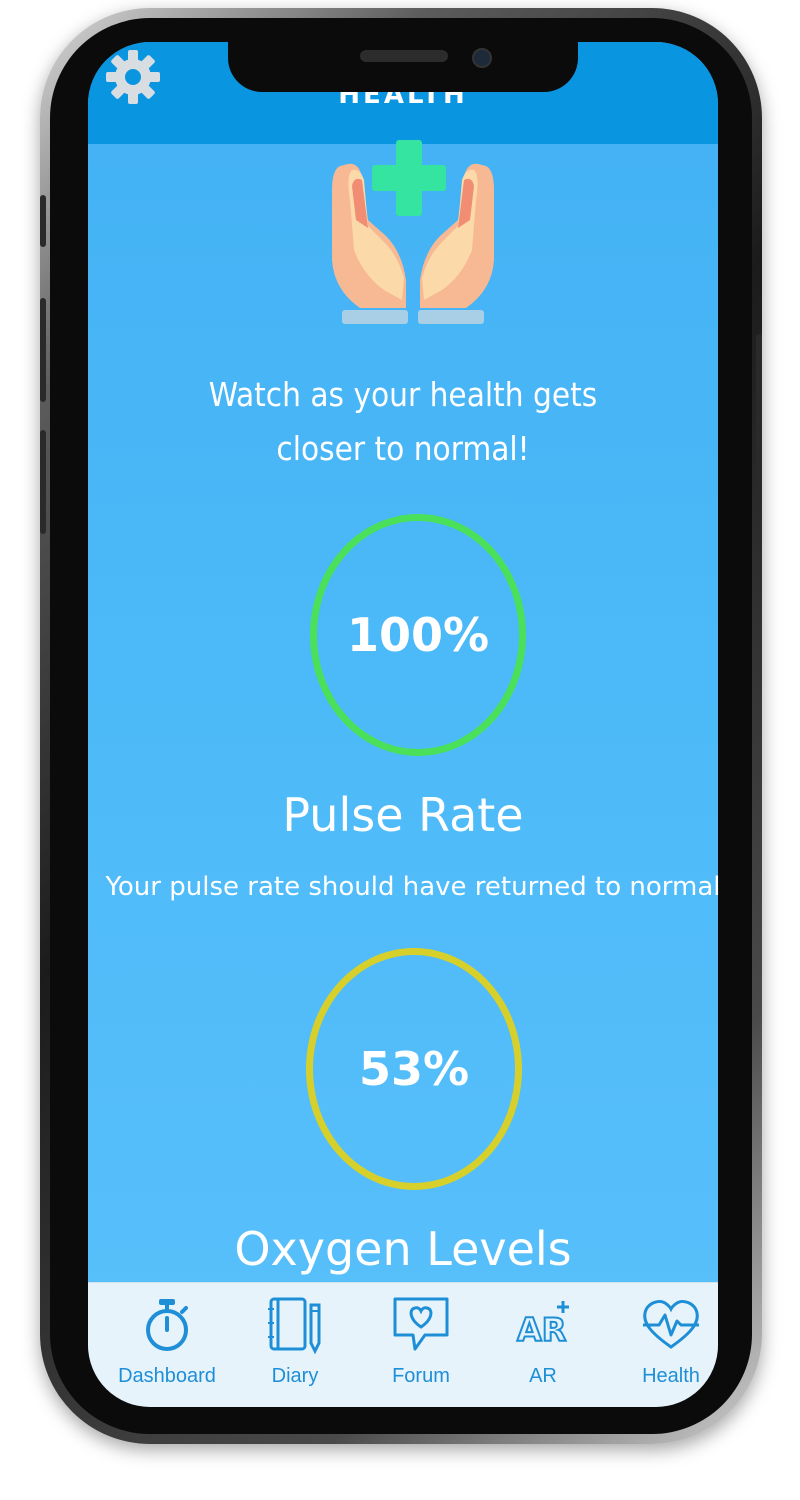 Image resolution: width=800 pixels, height=1500 pixels. I want to click on tagline-line-1: Watch as your health gets, so click(403, 394).